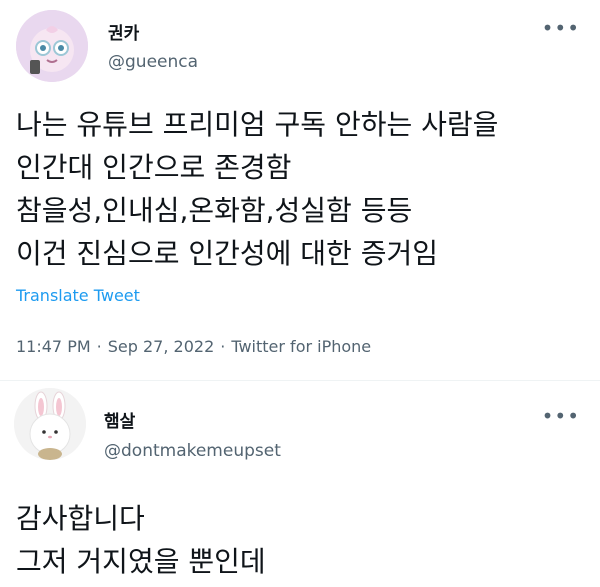 The width and height of the screenshot is (600, 587). What do you see at coordinates (257, 124) in the screenshot?
I see `tweet-text-line: 나는 유튜브 프리미엄 구독 안하는 사람을` at bounding box center [257, 124].